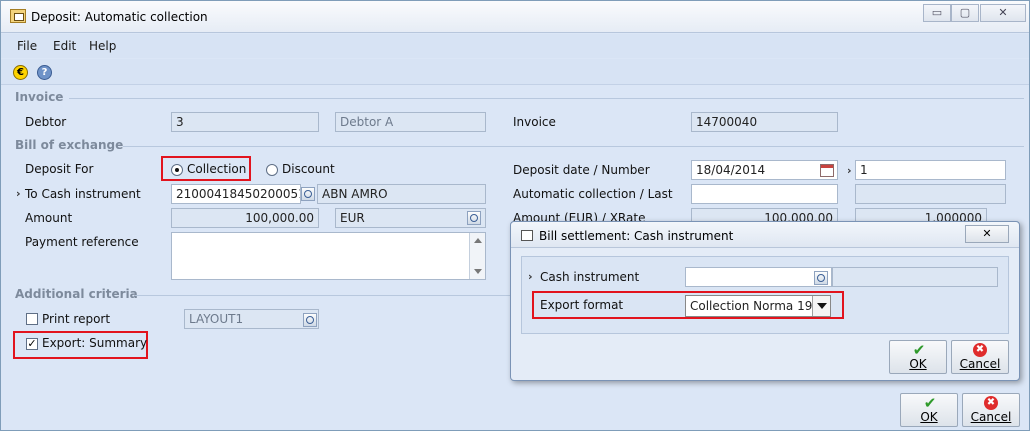 The height and width of the screenshot is (431, 1030). What do you see at coordinates (821, 306) in the screenshot?
I see `chevron-down-icon` at bounding box center [821, 306].